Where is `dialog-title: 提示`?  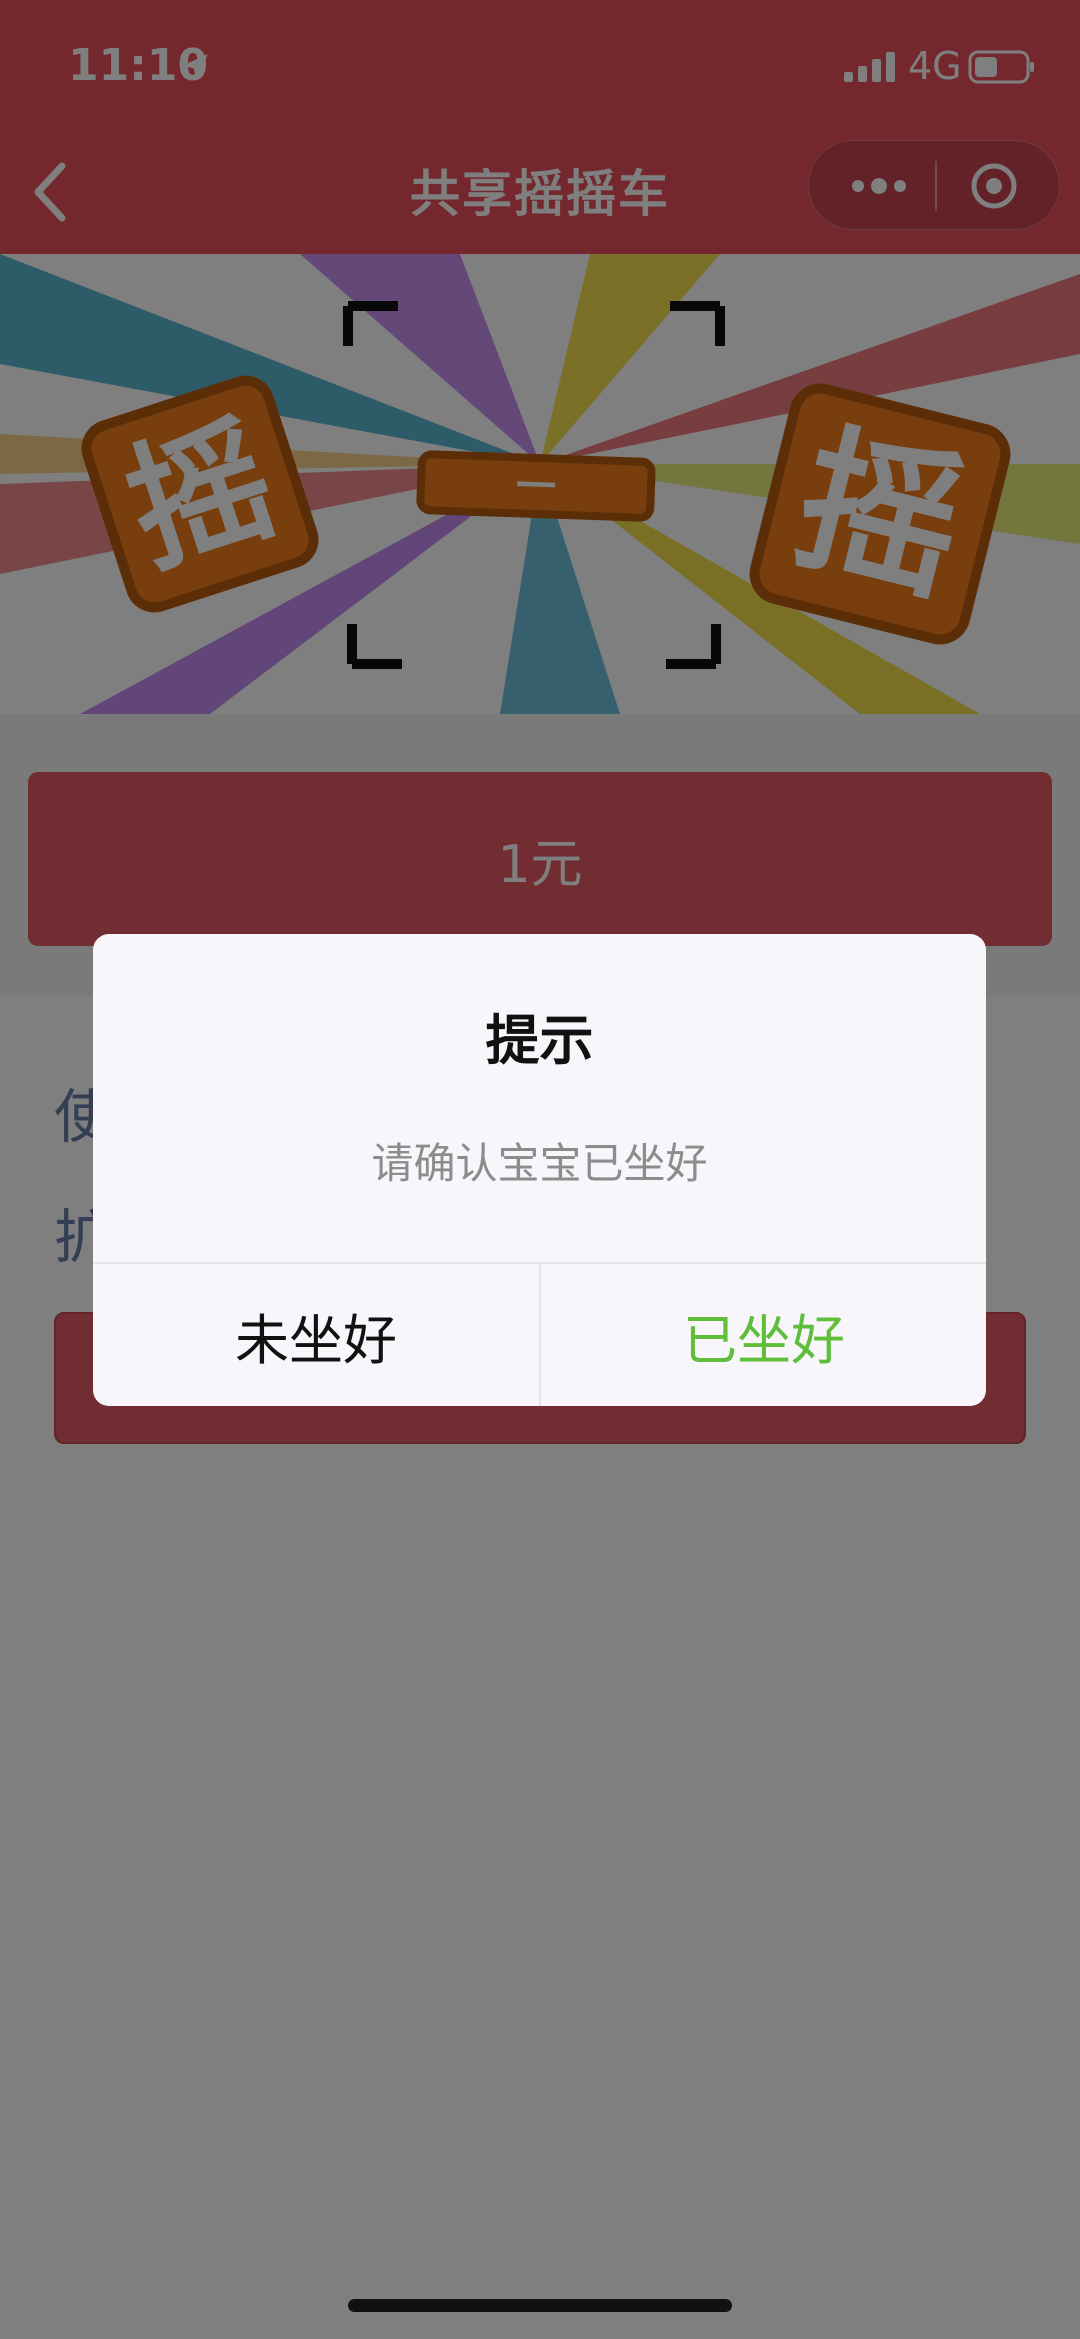 dialog-title: 提示 is located at coordinates (539, 1040).